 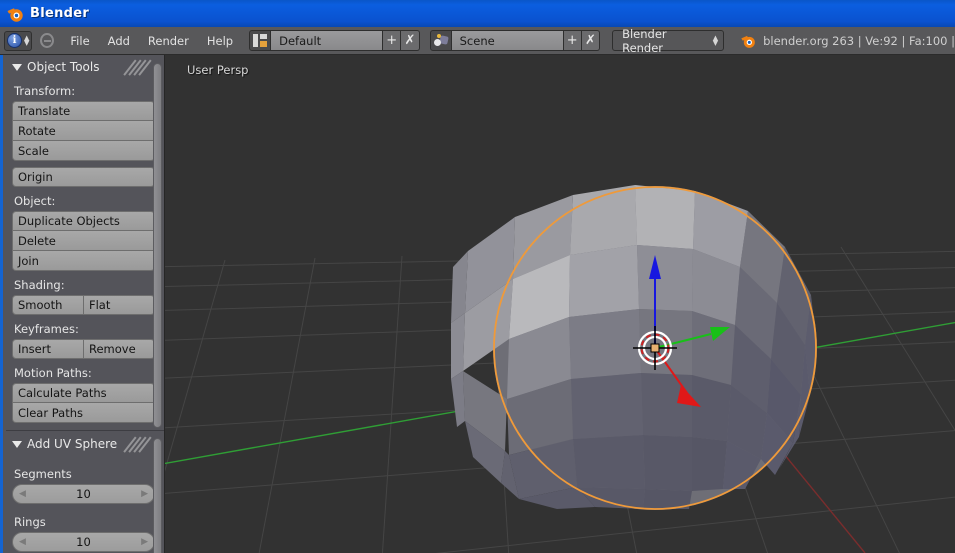 I want to click on segments-stepper: ◀ 10 ▶, so click(x=83, y=494).